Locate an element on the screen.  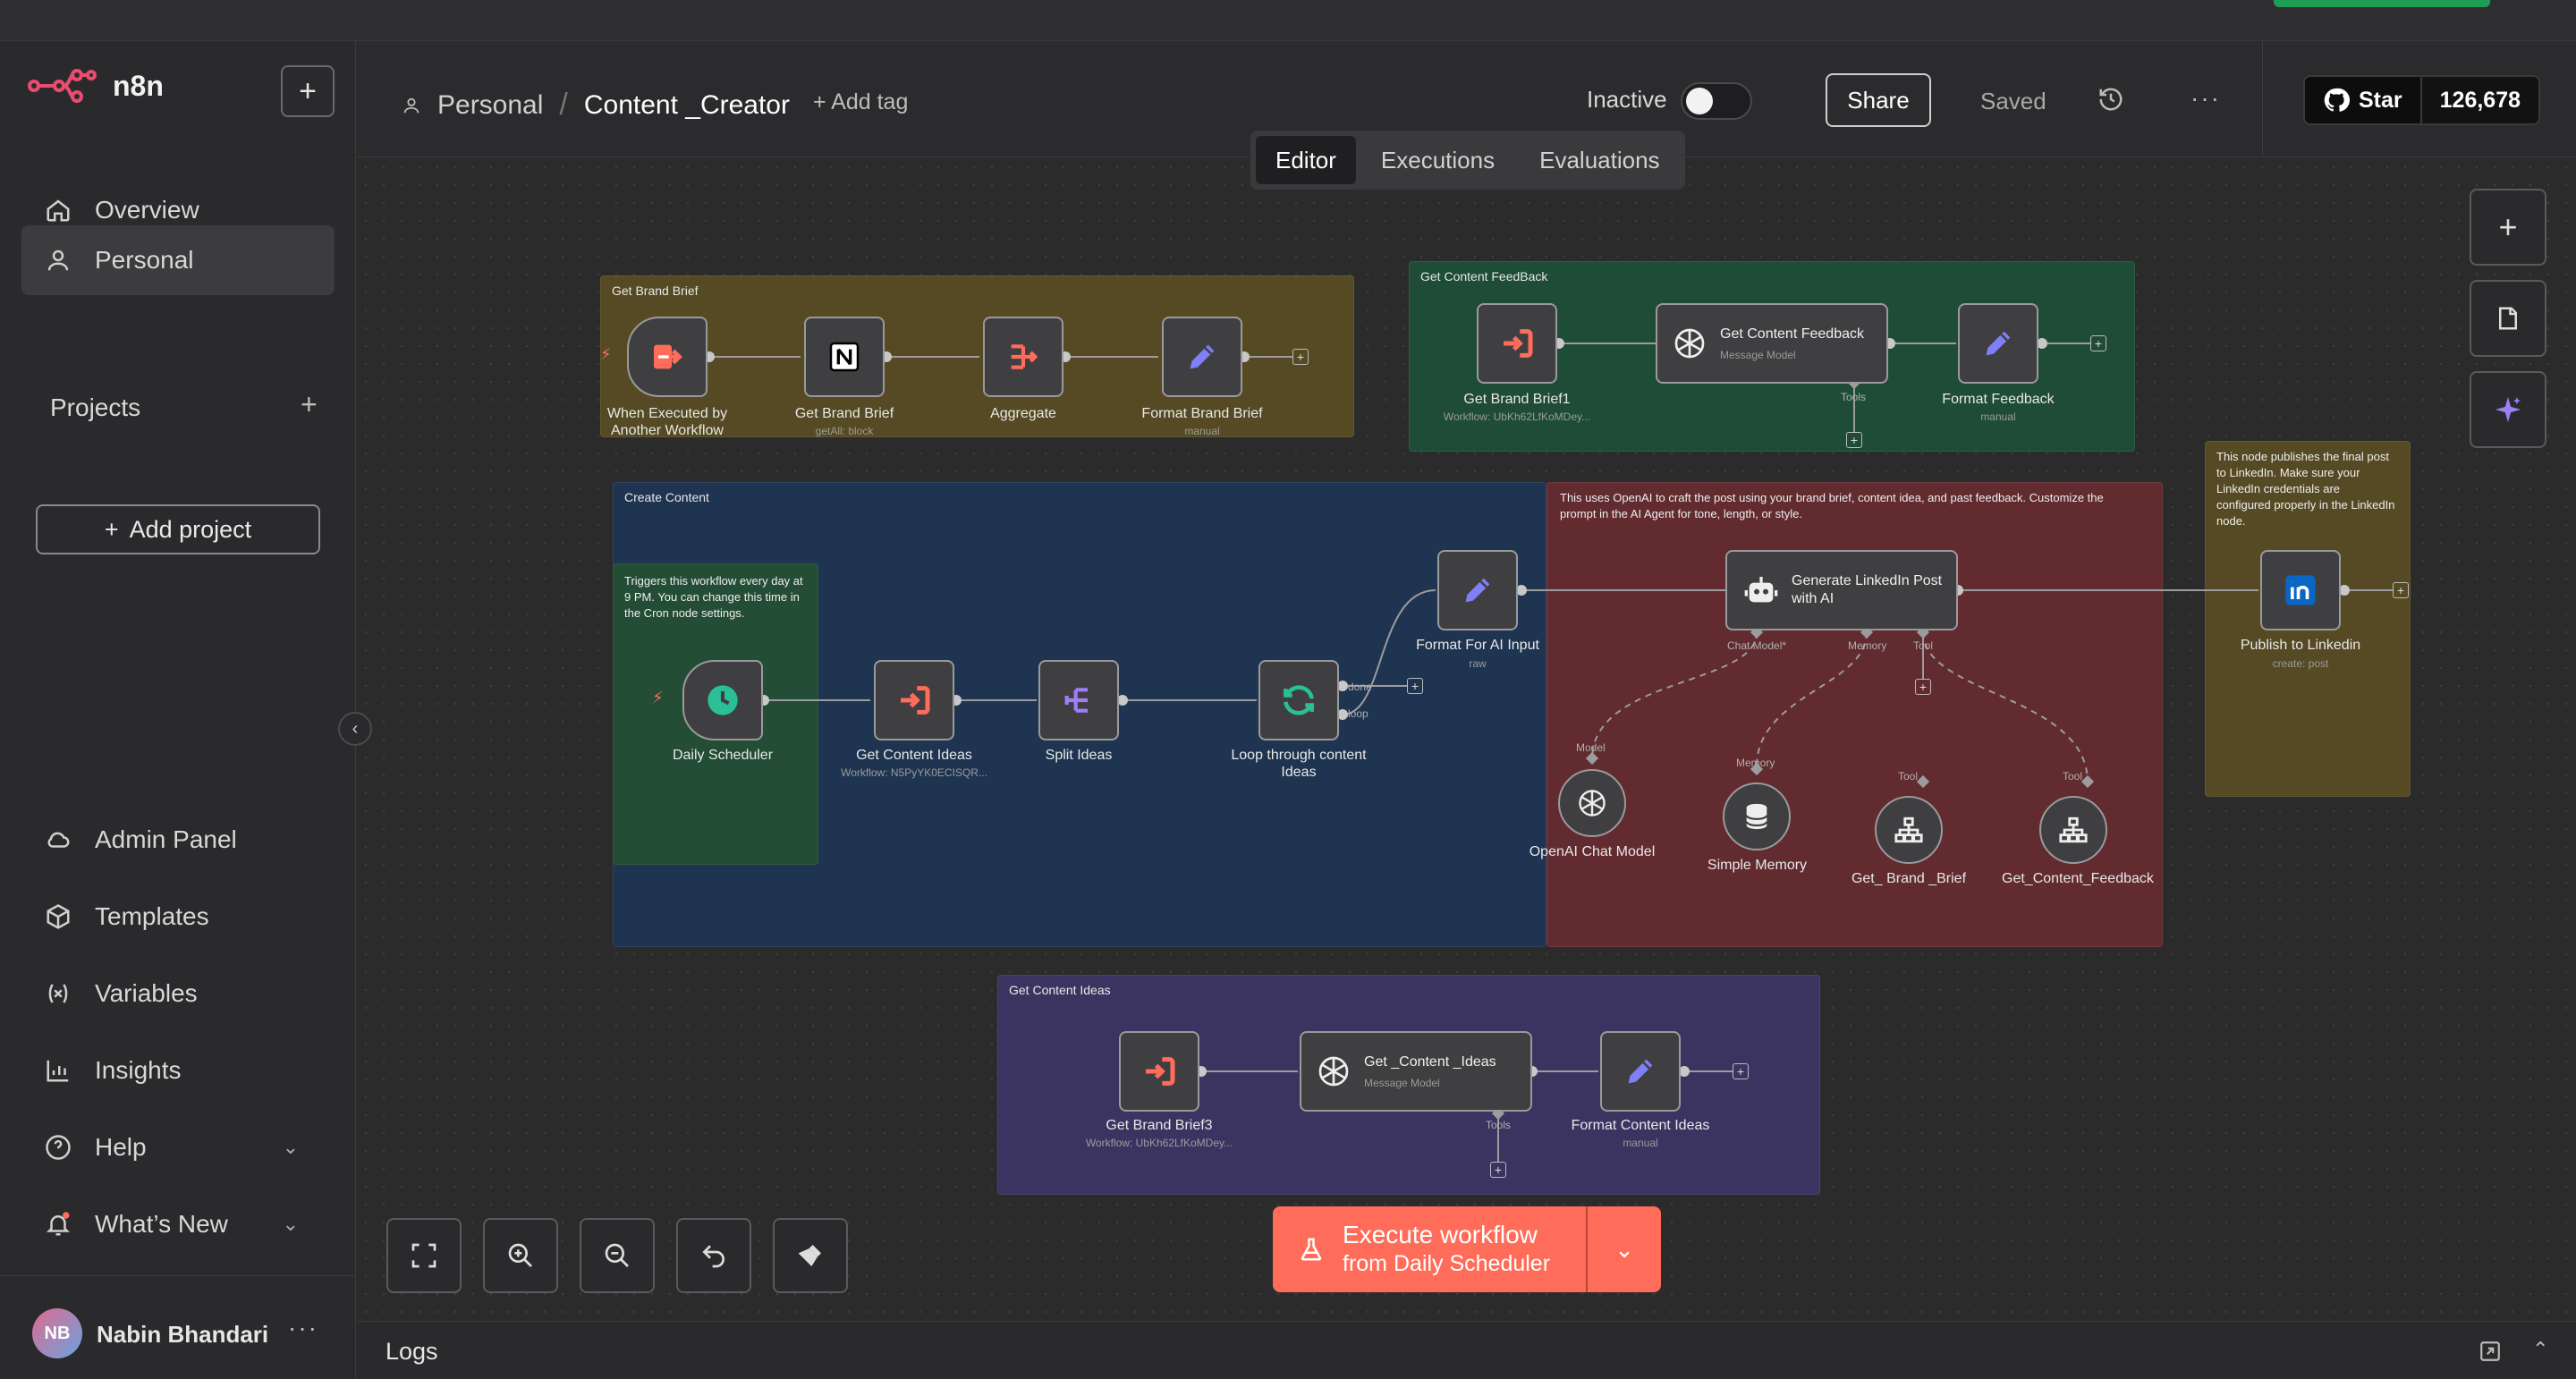
sidebar-item-personal: Personal is located at coordinates (178, 260).